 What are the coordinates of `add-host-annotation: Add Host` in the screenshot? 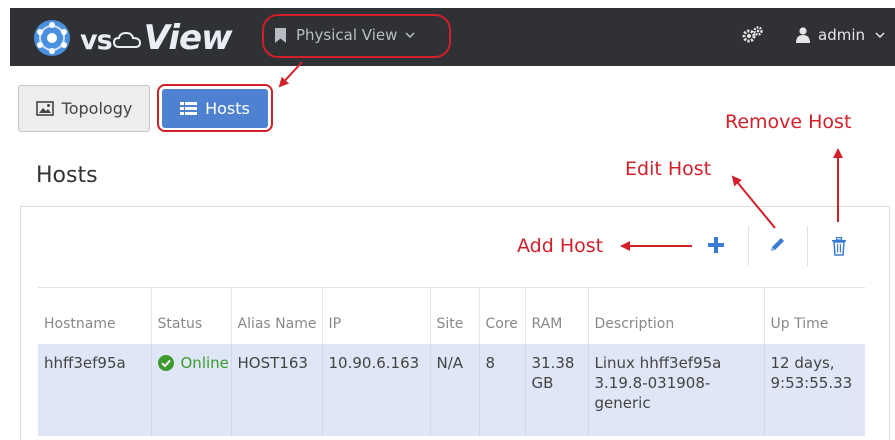 It's located at (560, 246).